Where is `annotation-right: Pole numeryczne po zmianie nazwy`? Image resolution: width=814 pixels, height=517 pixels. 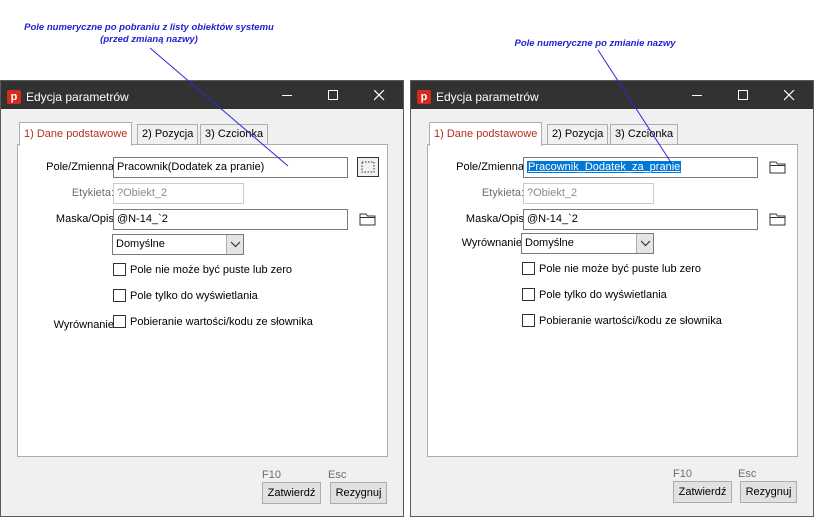 annotation-right: Pole numeryczne po zmianie nazwy is located at coordinates (595, 43).